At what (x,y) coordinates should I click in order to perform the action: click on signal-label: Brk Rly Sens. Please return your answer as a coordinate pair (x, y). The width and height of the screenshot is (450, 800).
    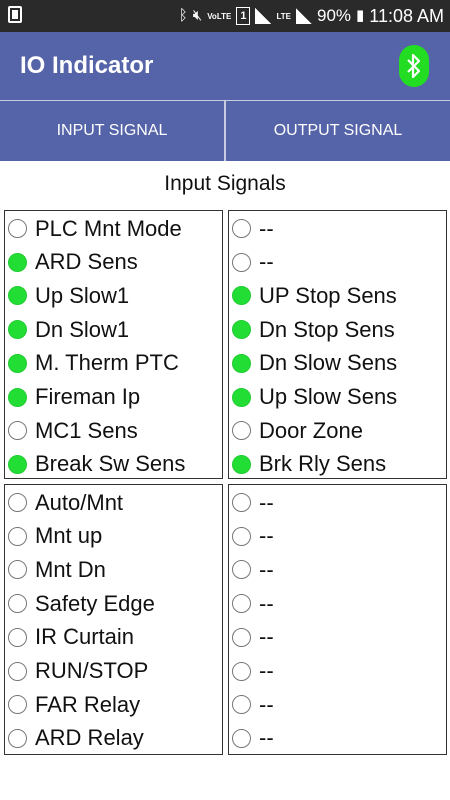
    Looking at the image, I should click on (323, 464).